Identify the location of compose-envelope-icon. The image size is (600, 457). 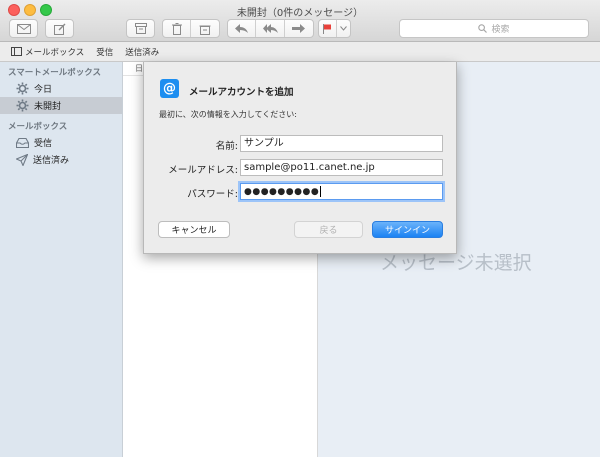
(23, 28).